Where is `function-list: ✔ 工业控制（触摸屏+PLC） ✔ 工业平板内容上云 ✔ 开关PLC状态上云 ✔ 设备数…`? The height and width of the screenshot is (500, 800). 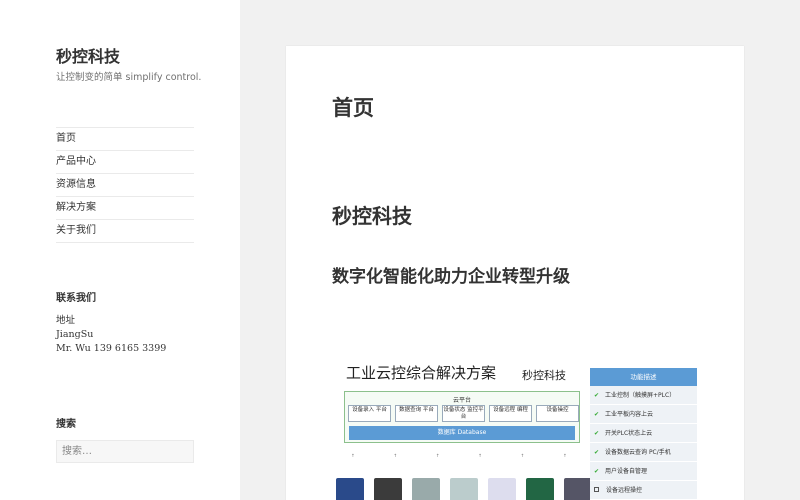
function-list: ✔ 工业控制（触摸屏+PLC） ✔ 工业平板内容上云 ✔ 开关PLC状态上云 ✔ 设备数… is located at coordinates (643, 443).